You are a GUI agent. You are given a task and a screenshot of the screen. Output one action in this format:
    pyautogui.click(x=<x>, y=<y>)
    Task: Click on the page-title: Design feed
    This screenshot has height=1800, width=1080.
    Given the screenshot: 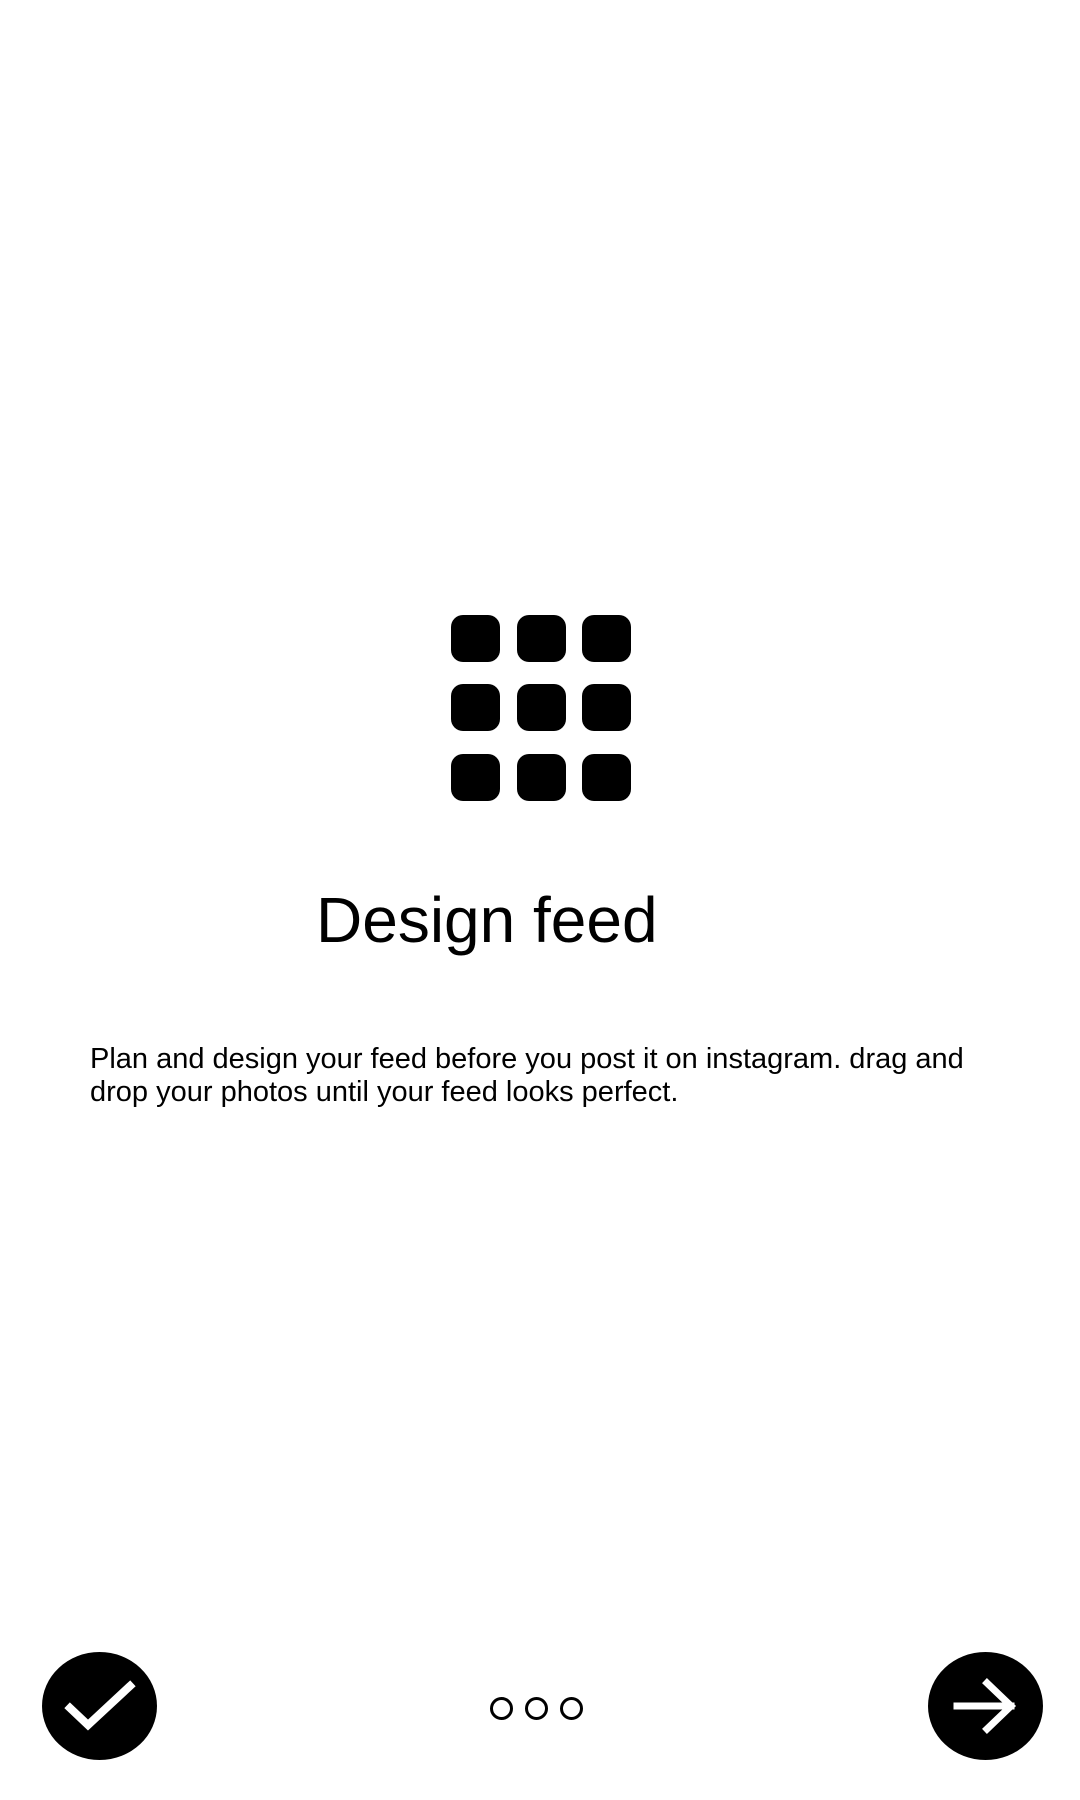 What is the action you would take?
    pyautogui.click(x=487, y=920)
    